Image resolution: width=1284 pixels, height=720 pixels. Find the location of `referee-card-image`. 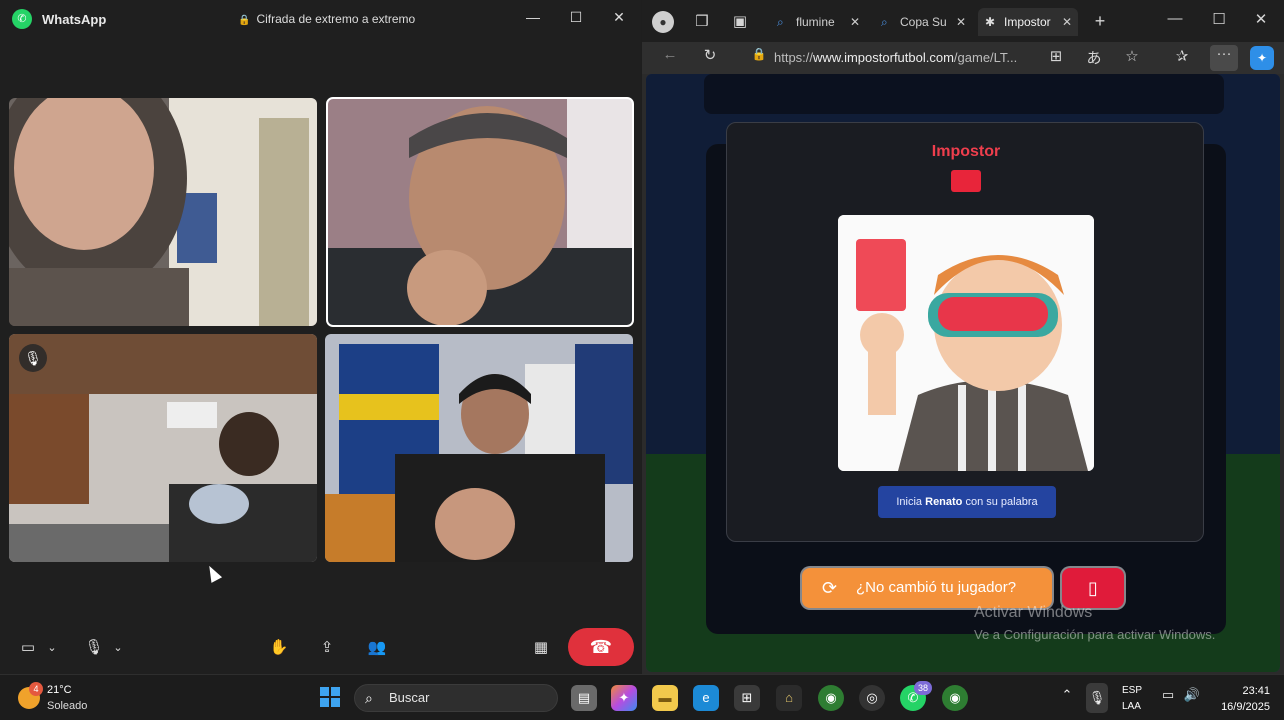

referee-card-image is located at coordinates (966, 343).